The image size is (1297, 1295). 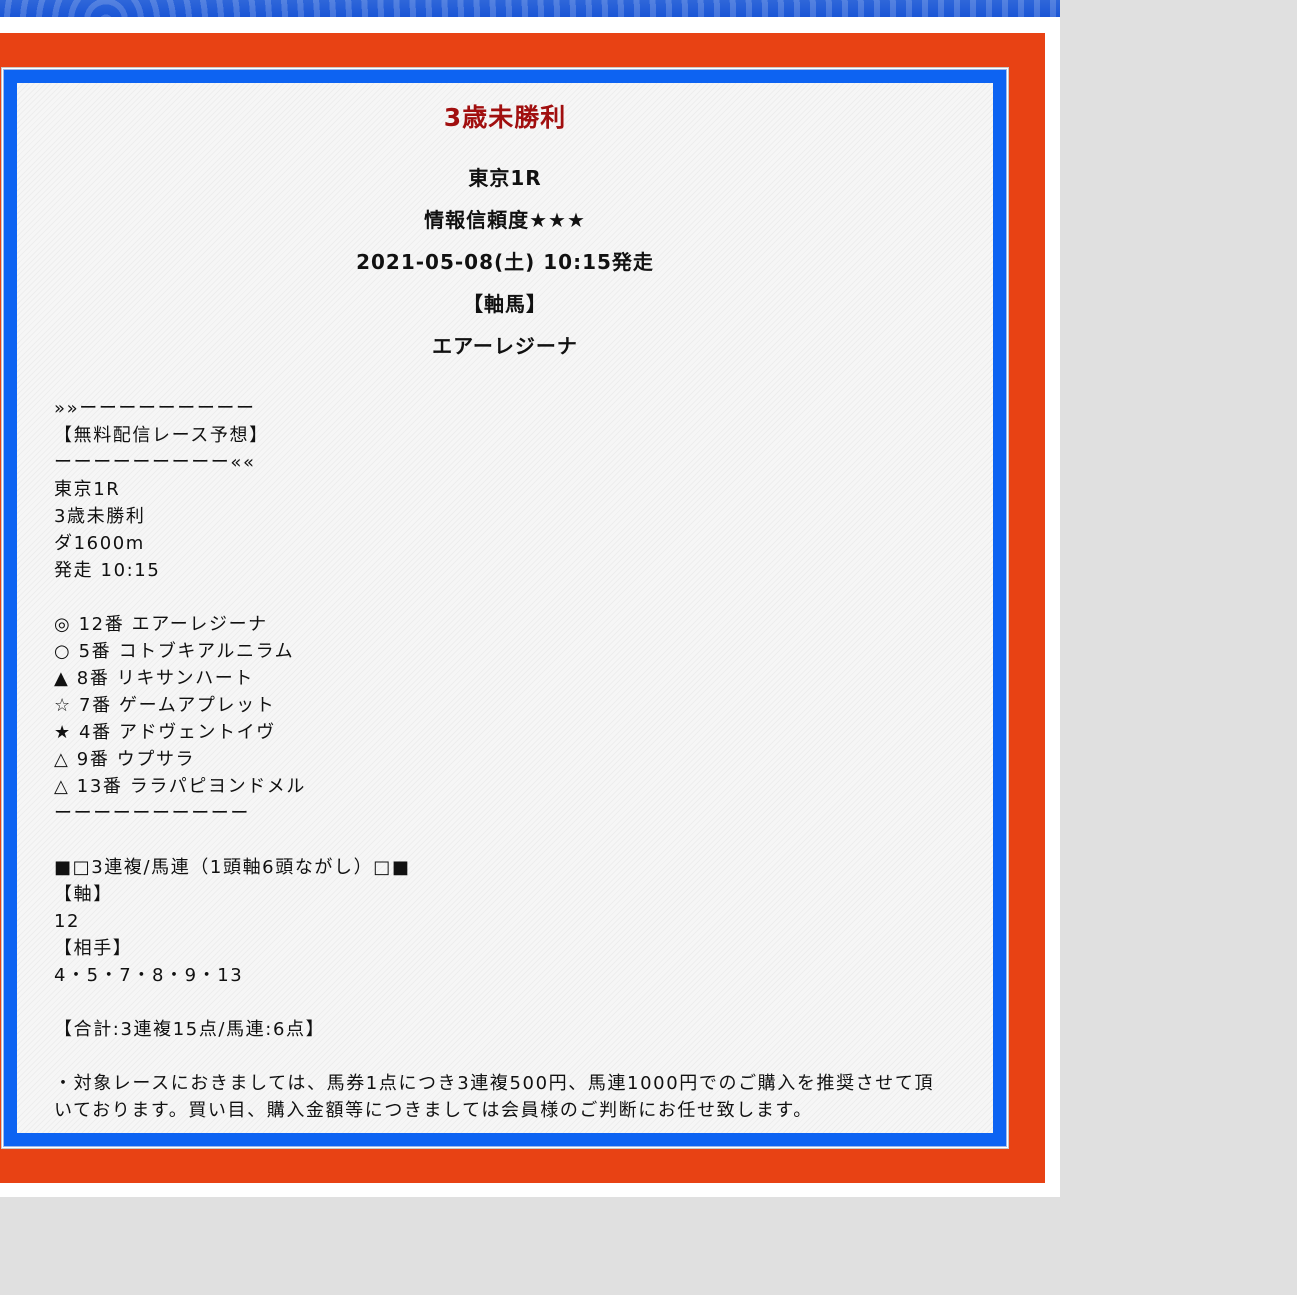 I want to click on race-venue: 東京1R, so click(x=505, y=178).